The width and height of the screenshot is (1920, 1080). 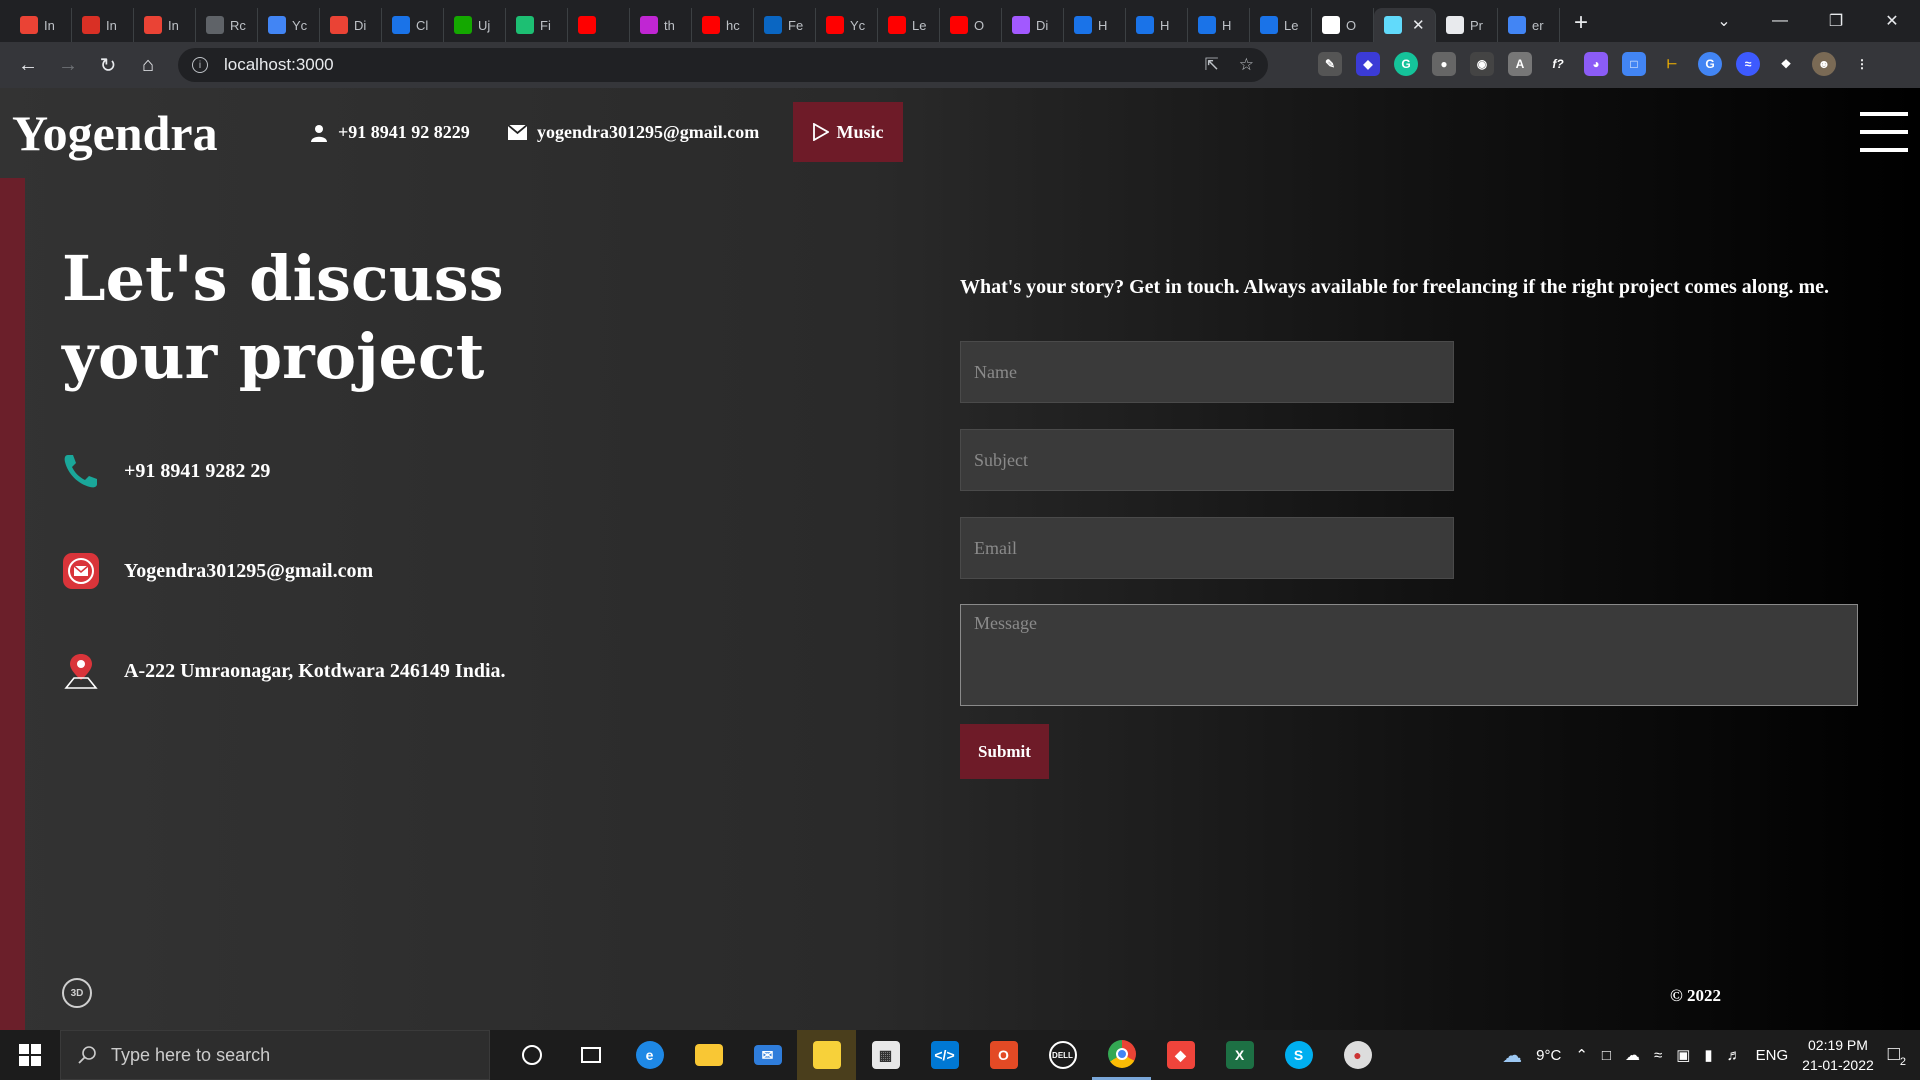 I want to click on volume-icon: ♬, so click(x=1734, y=1055).